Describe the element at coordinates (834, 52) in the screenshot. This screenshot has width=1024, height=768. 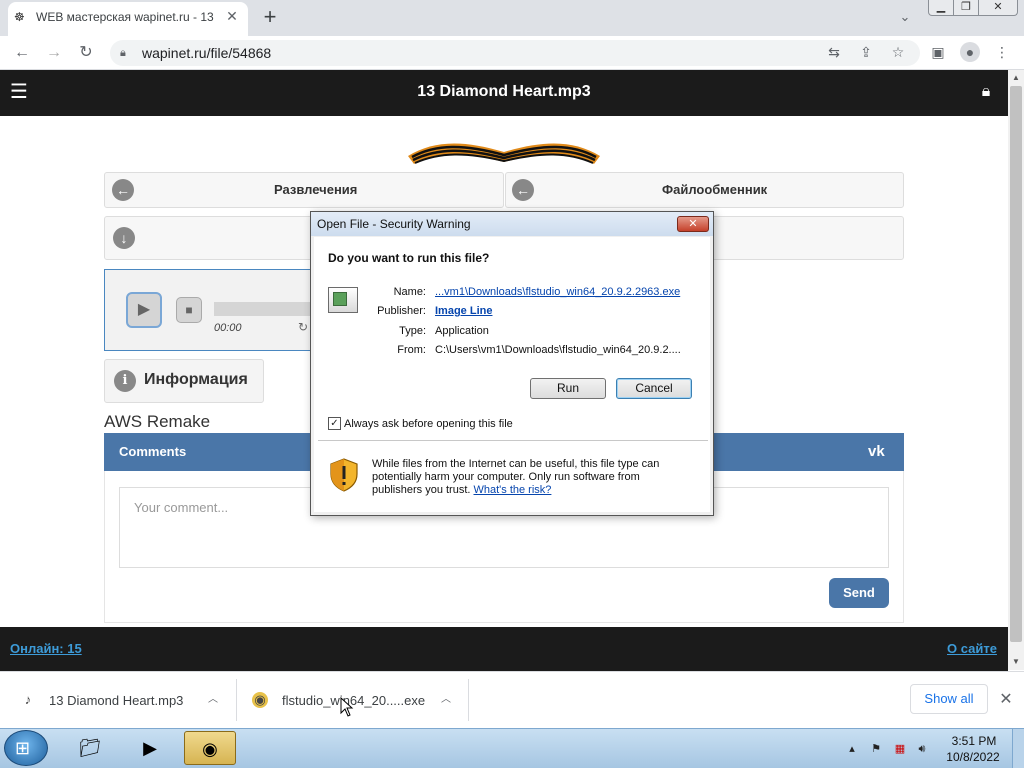
I see `translate-icon: ⇆` at that location.